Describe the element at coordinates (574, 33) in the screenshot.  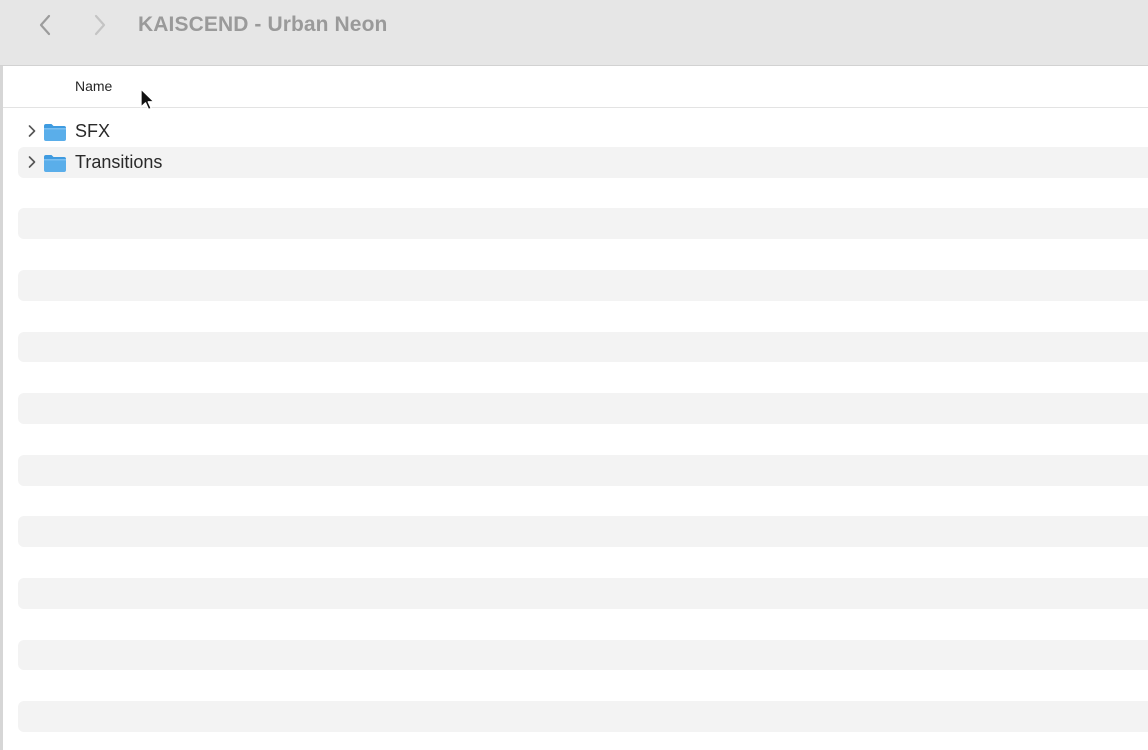
I see `toolbar: KAISCEND - Urban Neon` at that location.